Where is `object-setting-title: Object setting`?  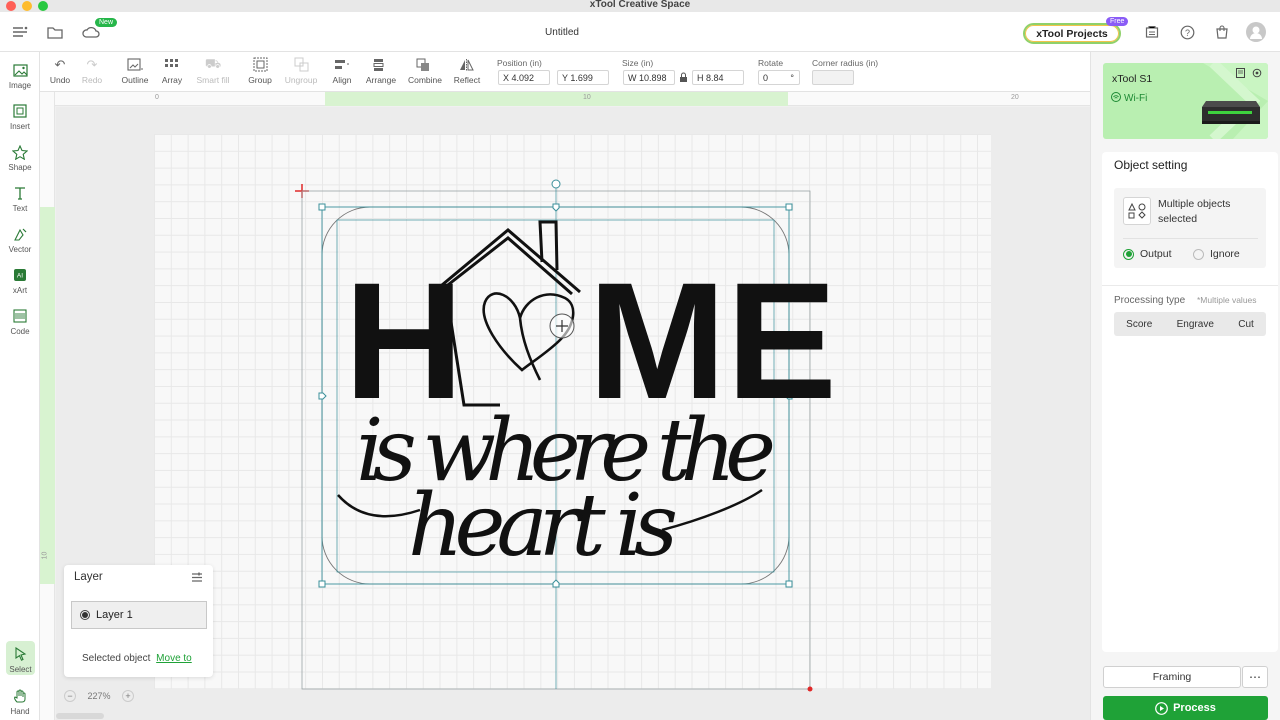 object-setting-title: Object setting is located at coordinates (1151, 165).